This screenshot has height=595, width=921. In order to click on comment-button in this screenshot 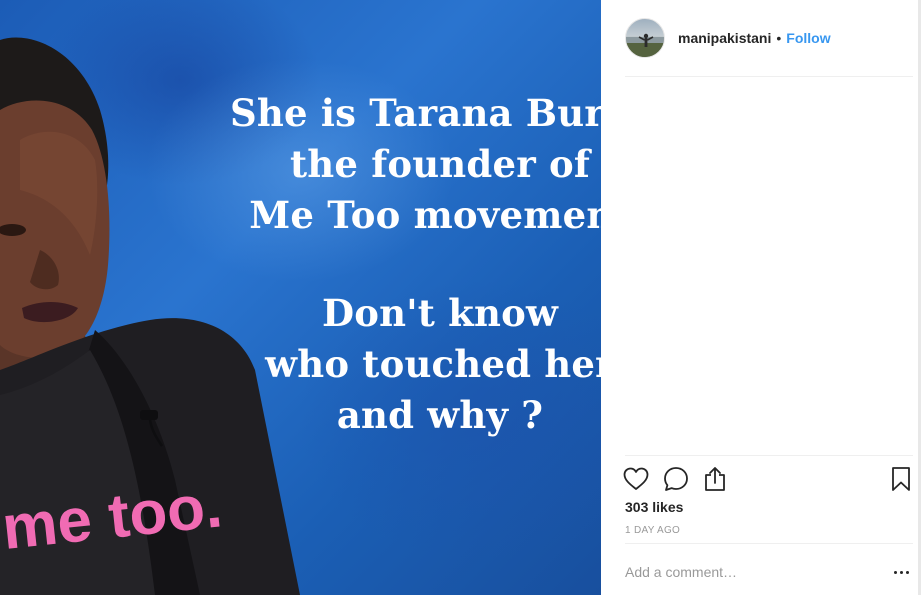, I will do `click(679, 479)`.